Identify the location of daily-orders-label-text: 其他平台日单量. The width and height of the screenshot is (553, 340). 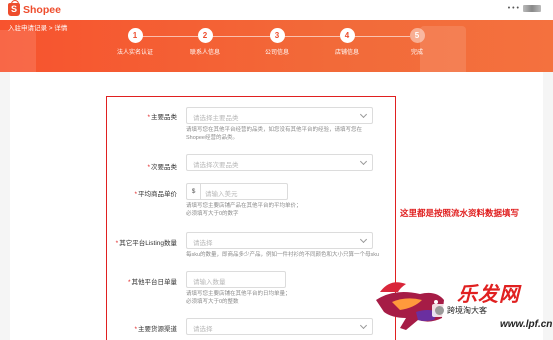
(154, 282).